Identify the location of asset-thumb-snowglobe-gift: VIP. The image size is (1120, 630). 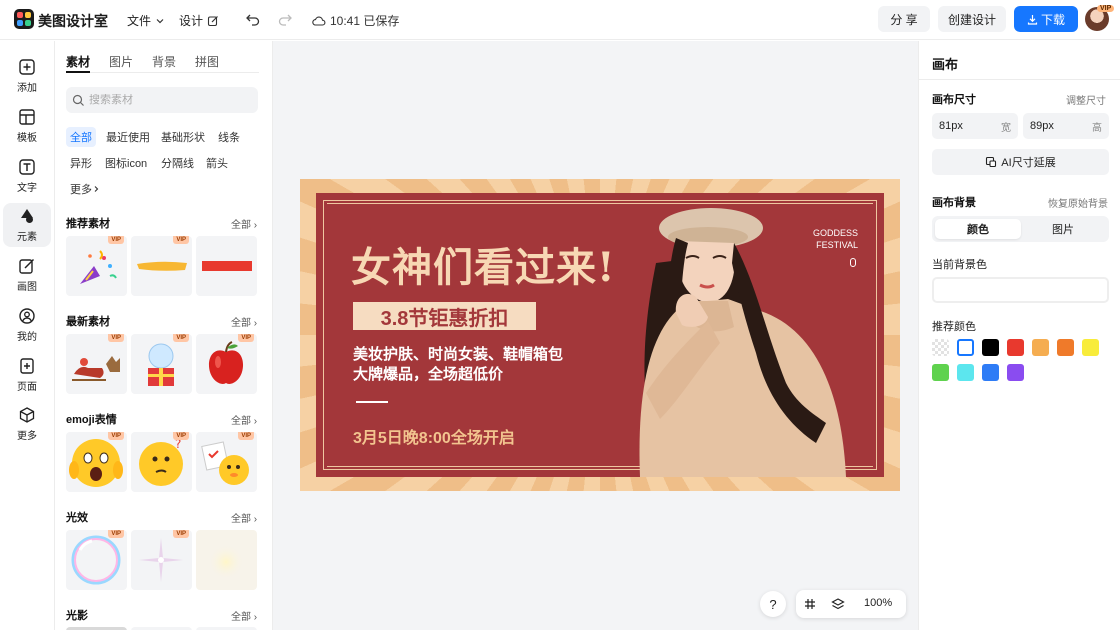
(161, 364).